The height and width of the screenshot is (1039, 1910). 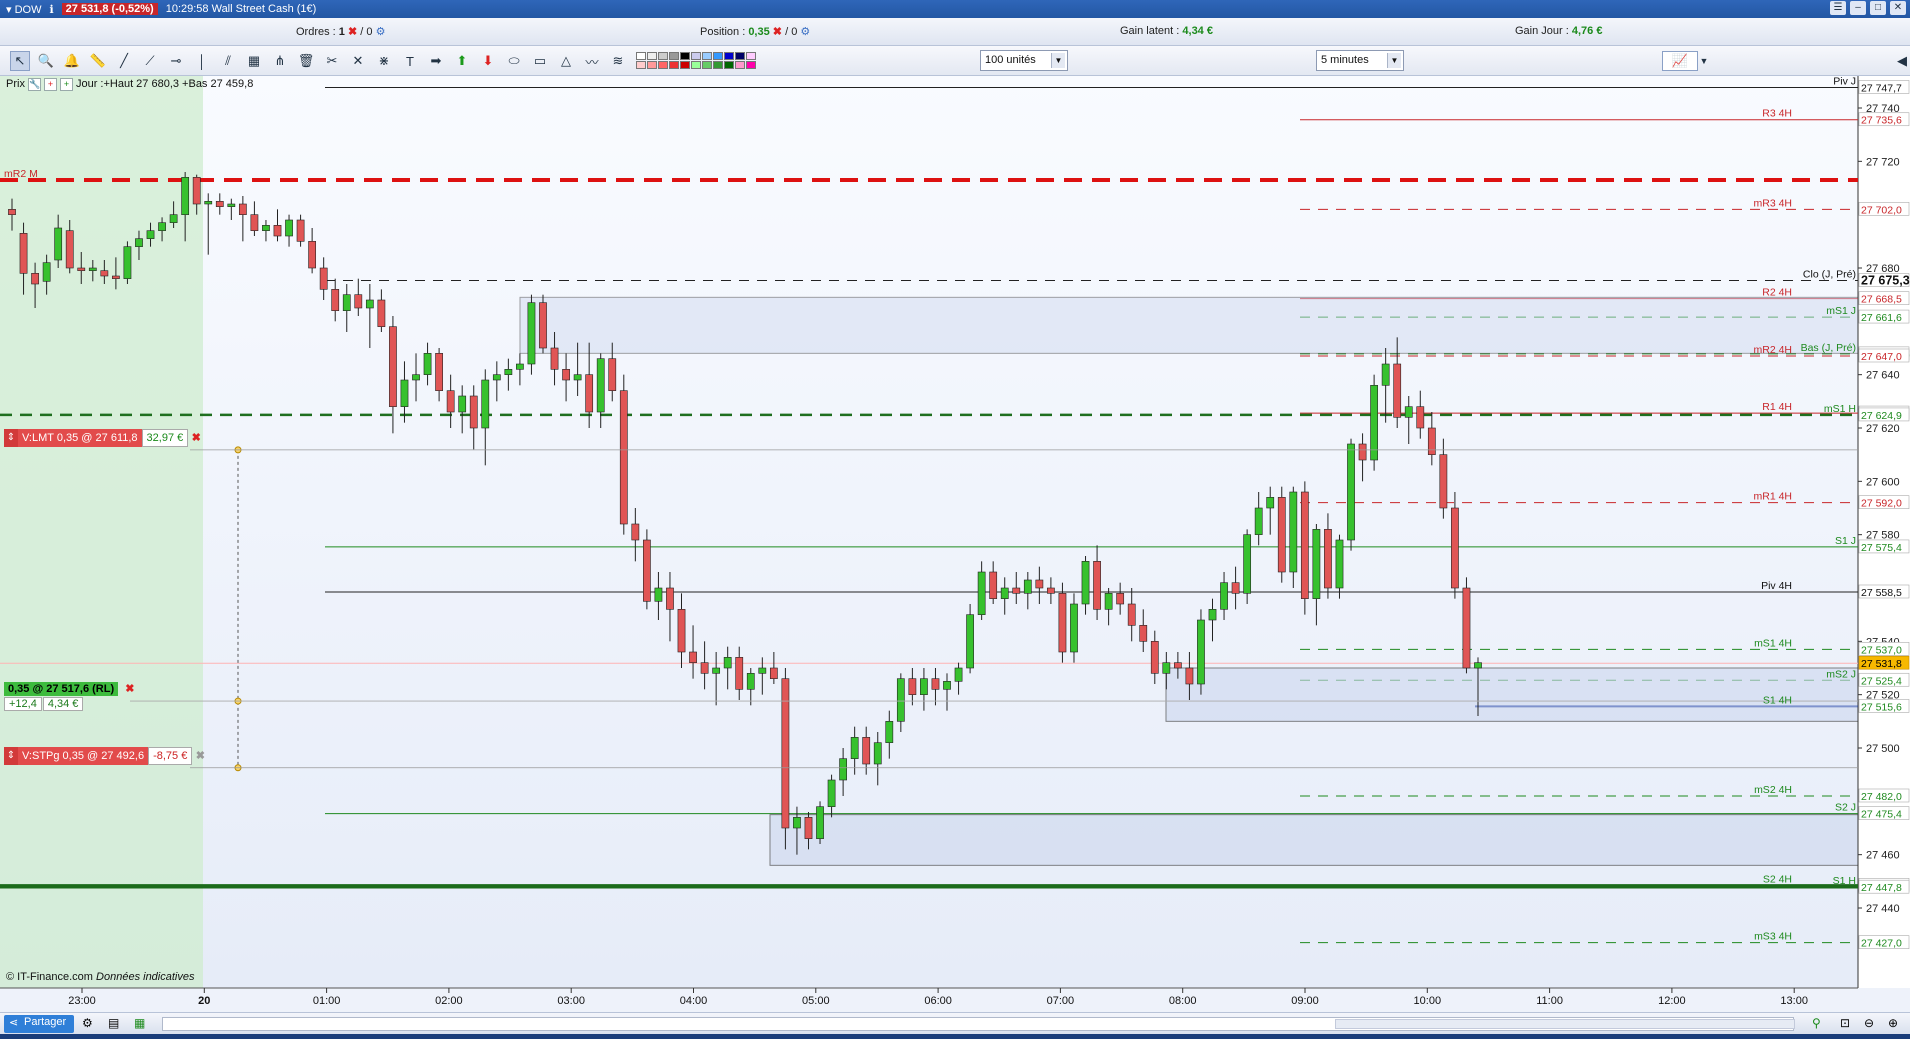 What do you see at coordinates (46, 61) in the screenshot?
I see `zoom-icon: 🔍` at bounding box center [46, 61].